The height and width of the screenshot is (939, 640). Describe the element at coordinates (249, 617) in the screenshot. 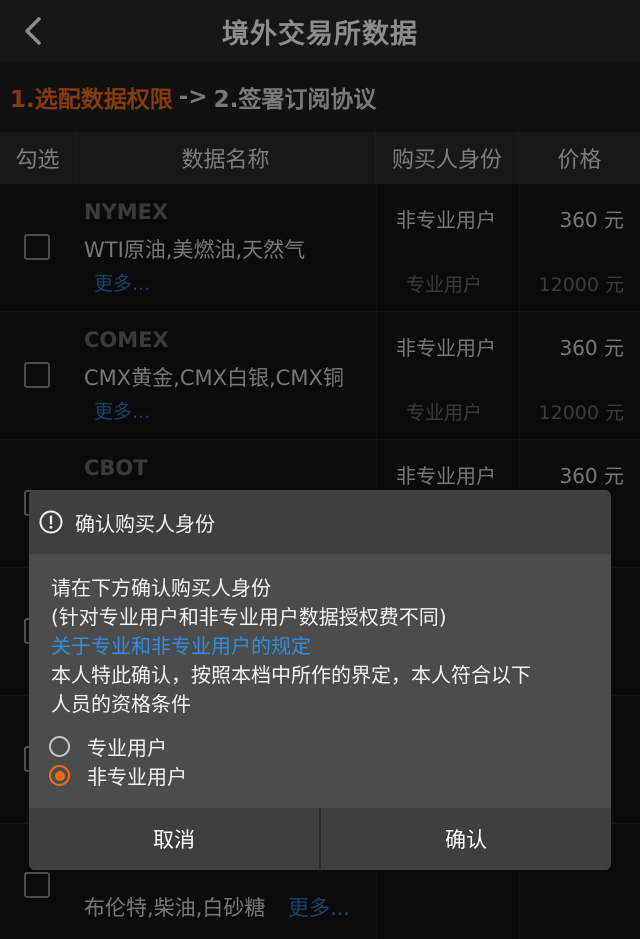

I see `dialog-note: (针对专业用户和非专业用户数据授权费不同)` at that location.